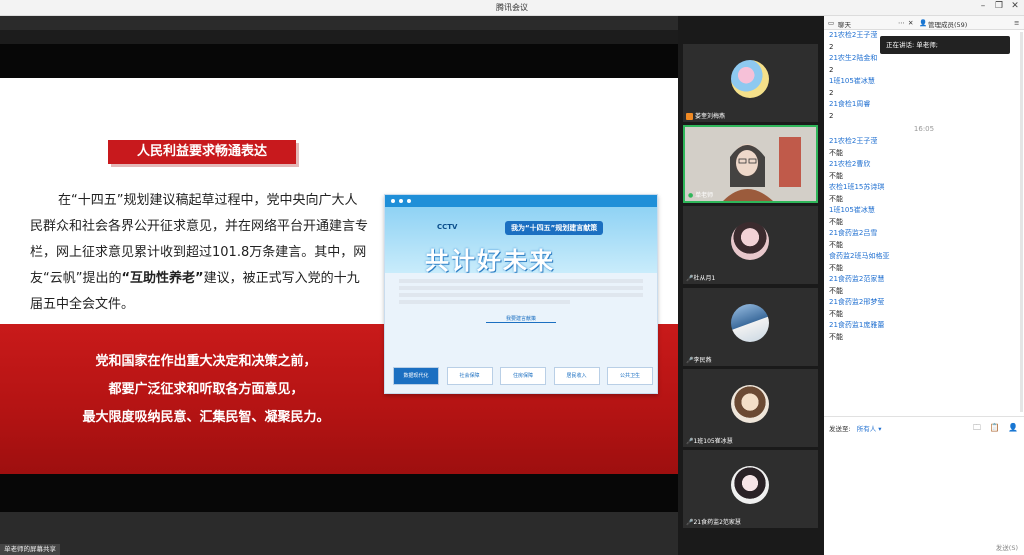 Image resolution: width=1024 pixels, height=555 pixels. What do you see at coordinates (576, 376) in the screenshot?
I see `category-button: 居民收入` at bounding box center [576, 376].